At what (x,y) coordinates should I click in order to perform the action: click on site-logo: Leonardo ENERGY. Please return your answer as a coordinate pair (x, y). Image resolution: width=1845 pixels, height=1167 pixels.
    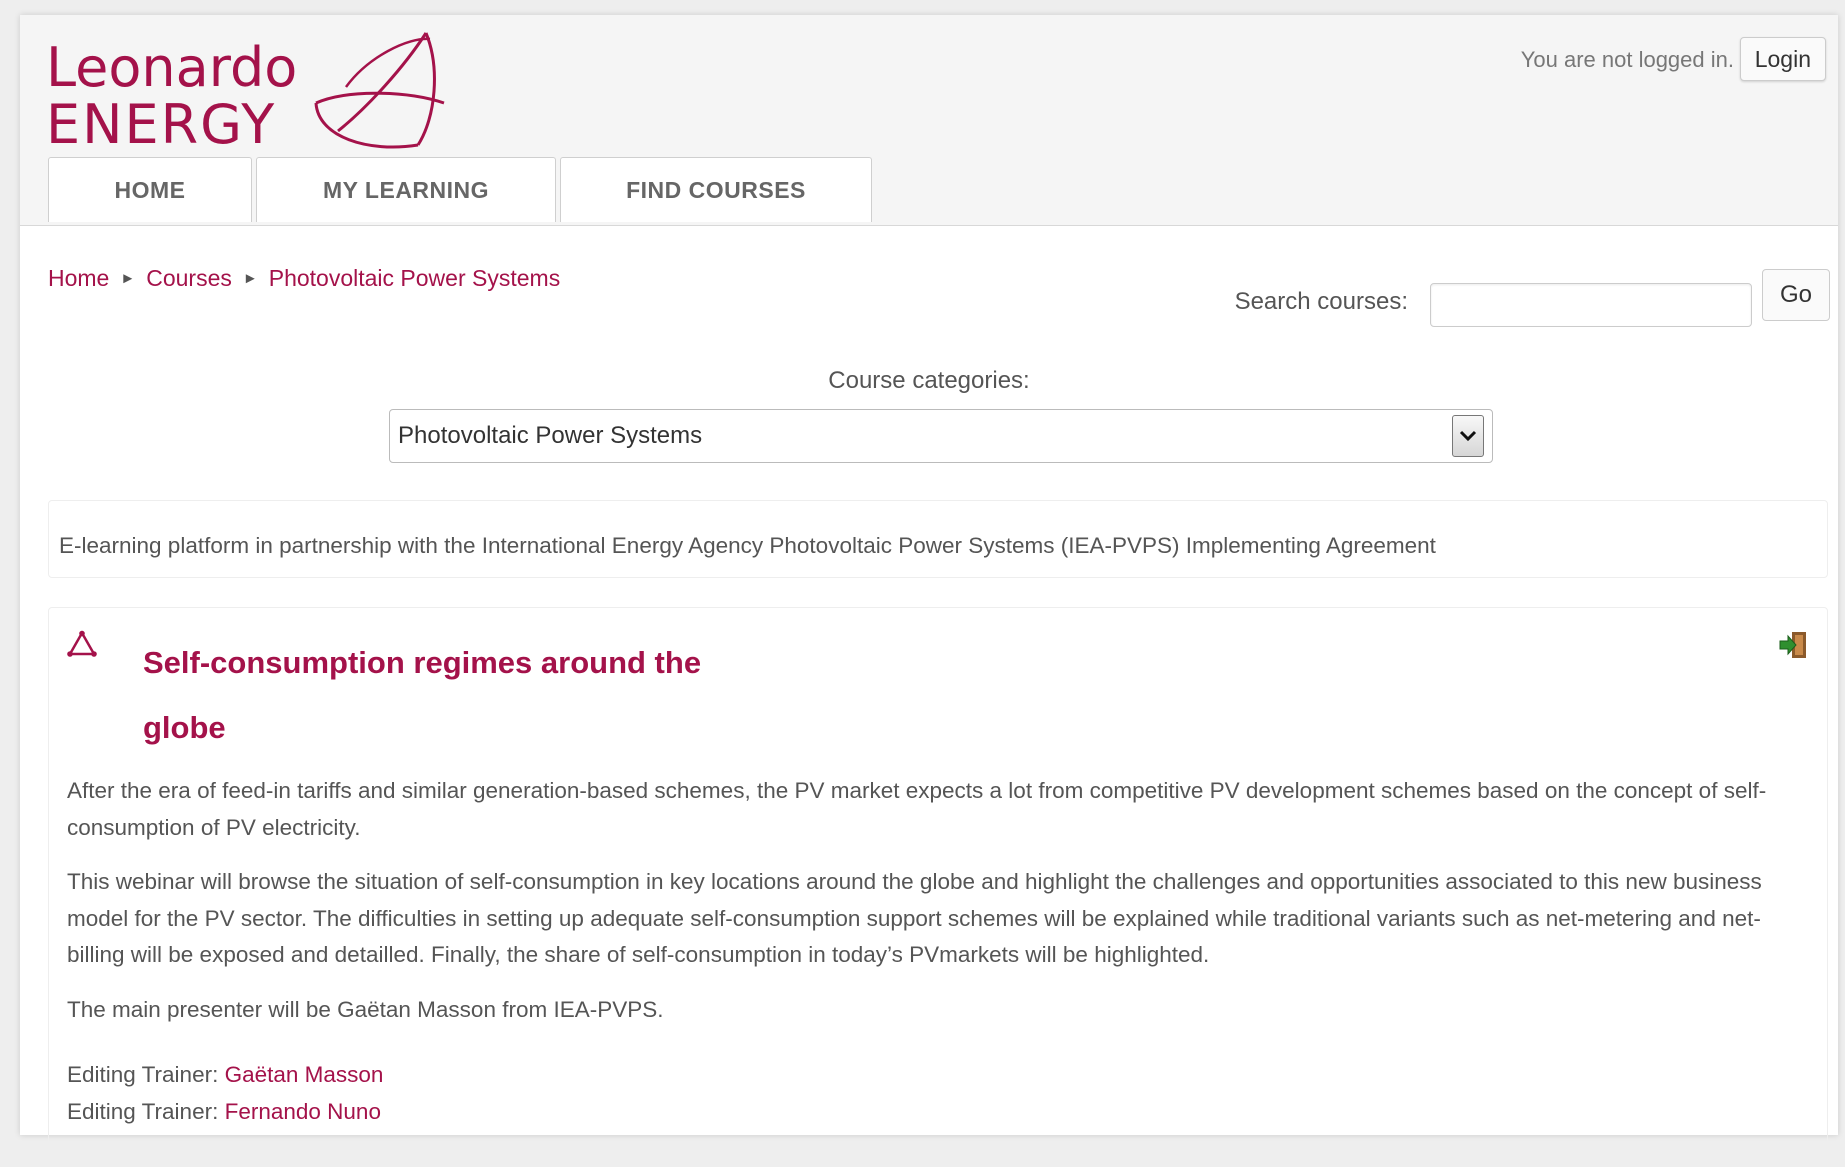
    Looking at the image, I should click on (246, 92).